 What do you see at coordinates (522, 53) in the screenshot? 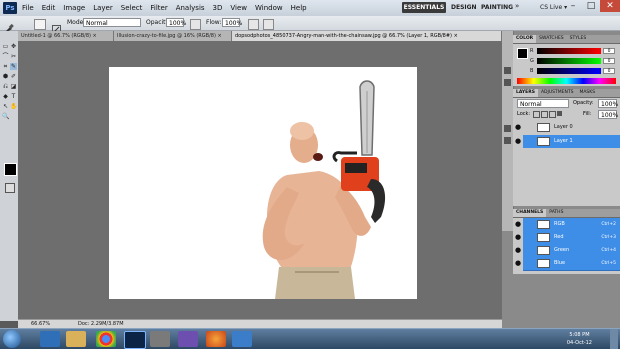
I see `color-foreground-swatch` at bounding box center [522, 53].